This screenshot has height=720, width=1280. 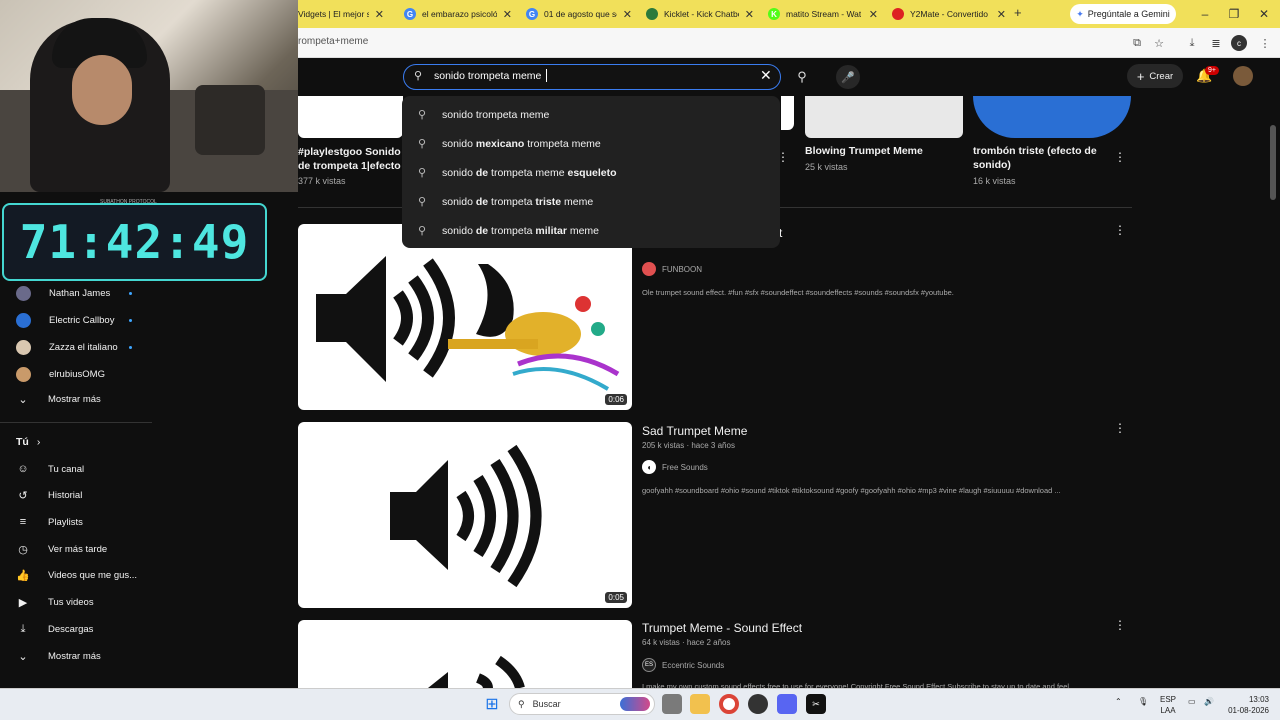 What do you see at coordinates (1239, 43) in the screenshot?
I see `profile-icon: c` at bounding box center [1239, 43].